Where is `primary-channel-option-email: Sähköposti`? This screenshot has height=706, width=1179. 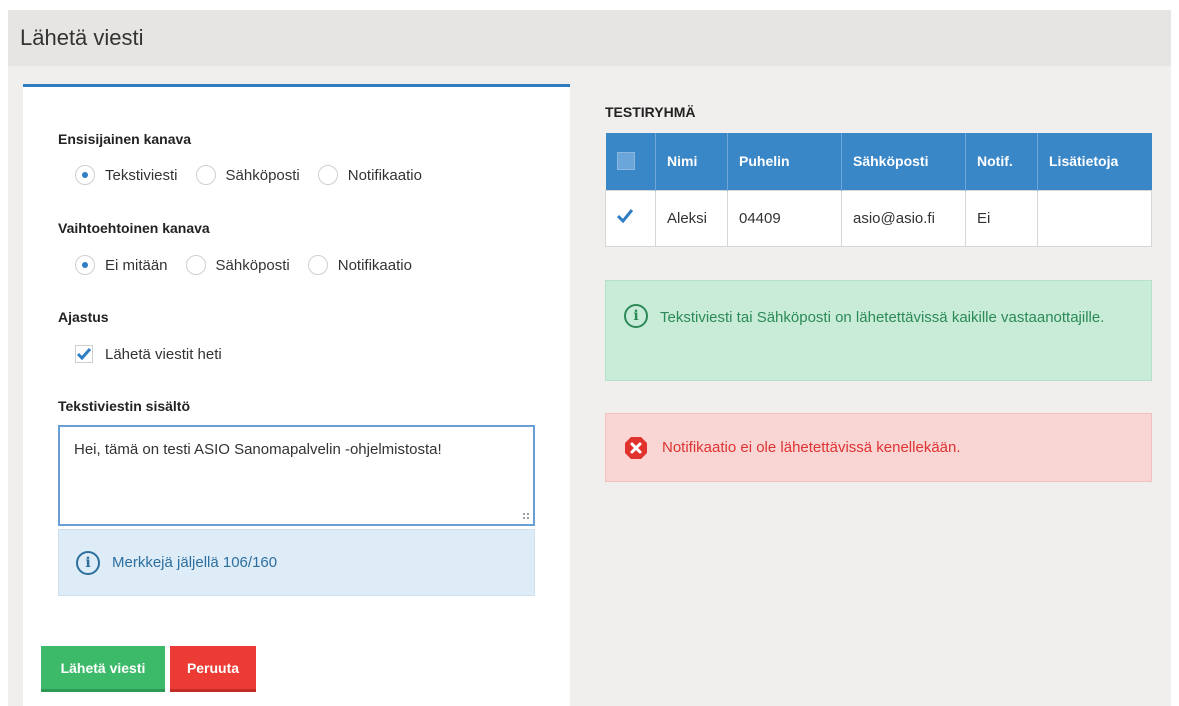
primary-channel-option-email: Sähköposti is located at coordinates (247, 175).